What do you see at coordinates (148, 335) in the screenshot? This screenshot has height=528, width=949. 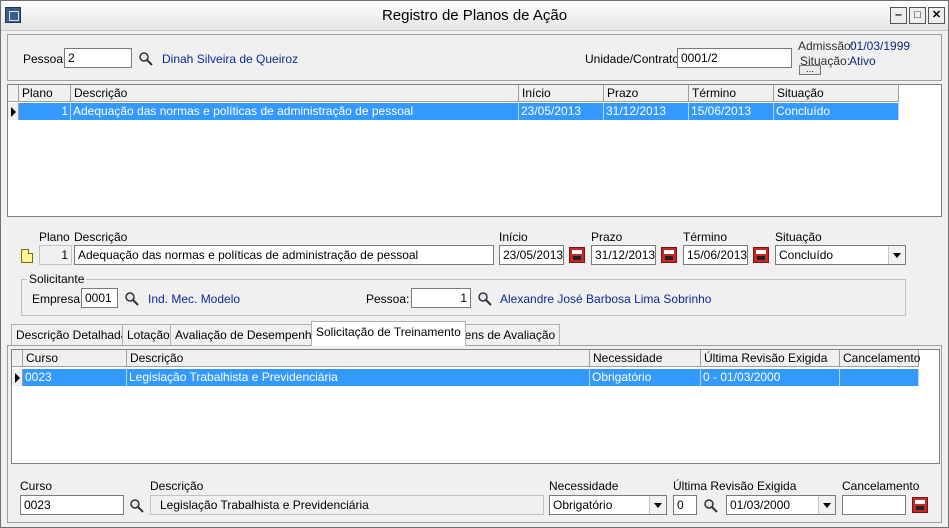 I see `tab-lotacao: Lotação` at bounding box center [148, 335].